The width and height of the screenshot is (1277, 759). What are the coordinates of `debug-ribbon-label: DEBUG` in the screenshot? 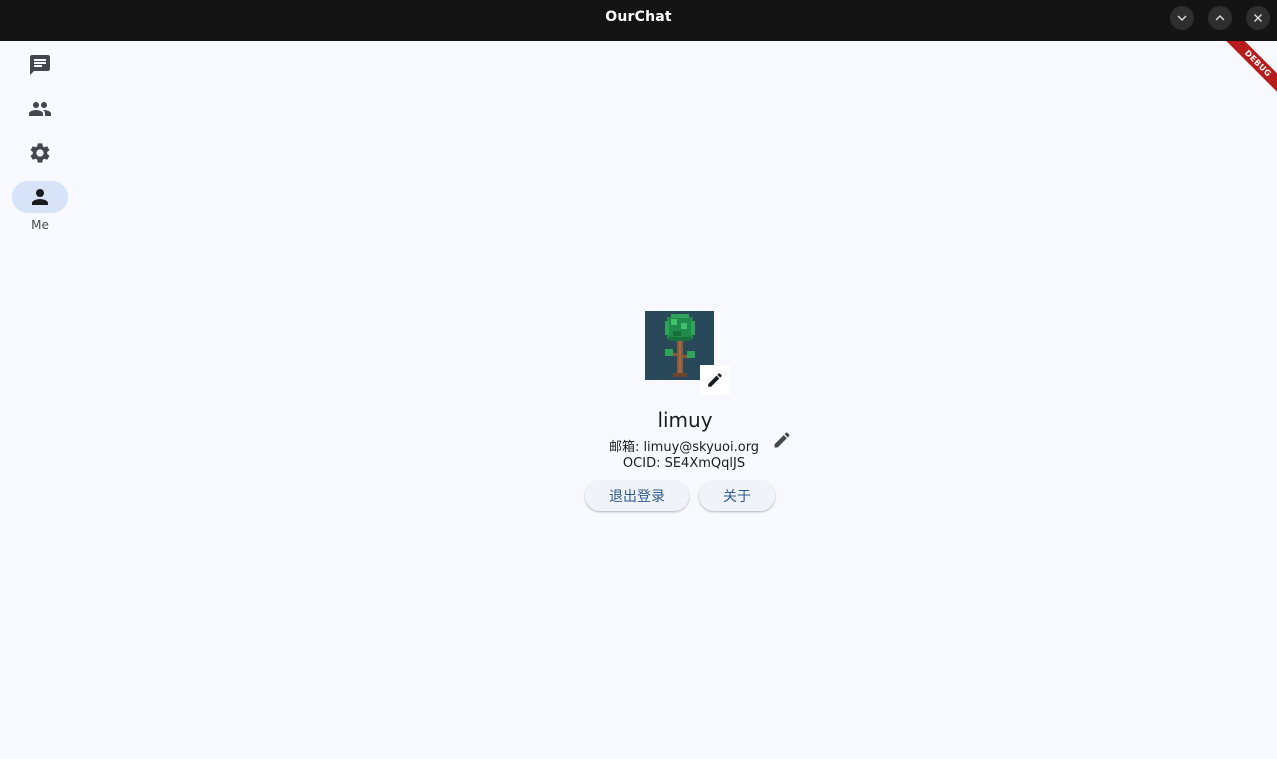 It's located at (1249, 70).